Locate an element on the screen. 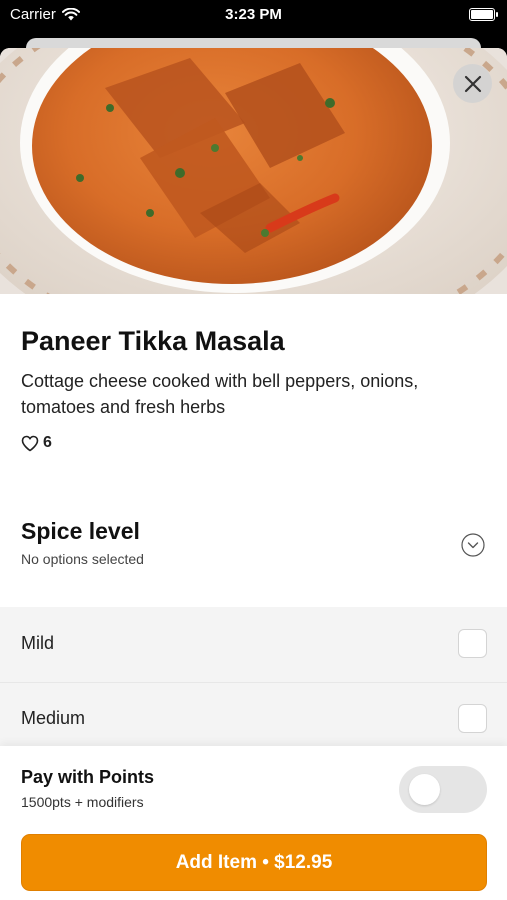  chevron-down-icon is located at coordinates (473, 545).